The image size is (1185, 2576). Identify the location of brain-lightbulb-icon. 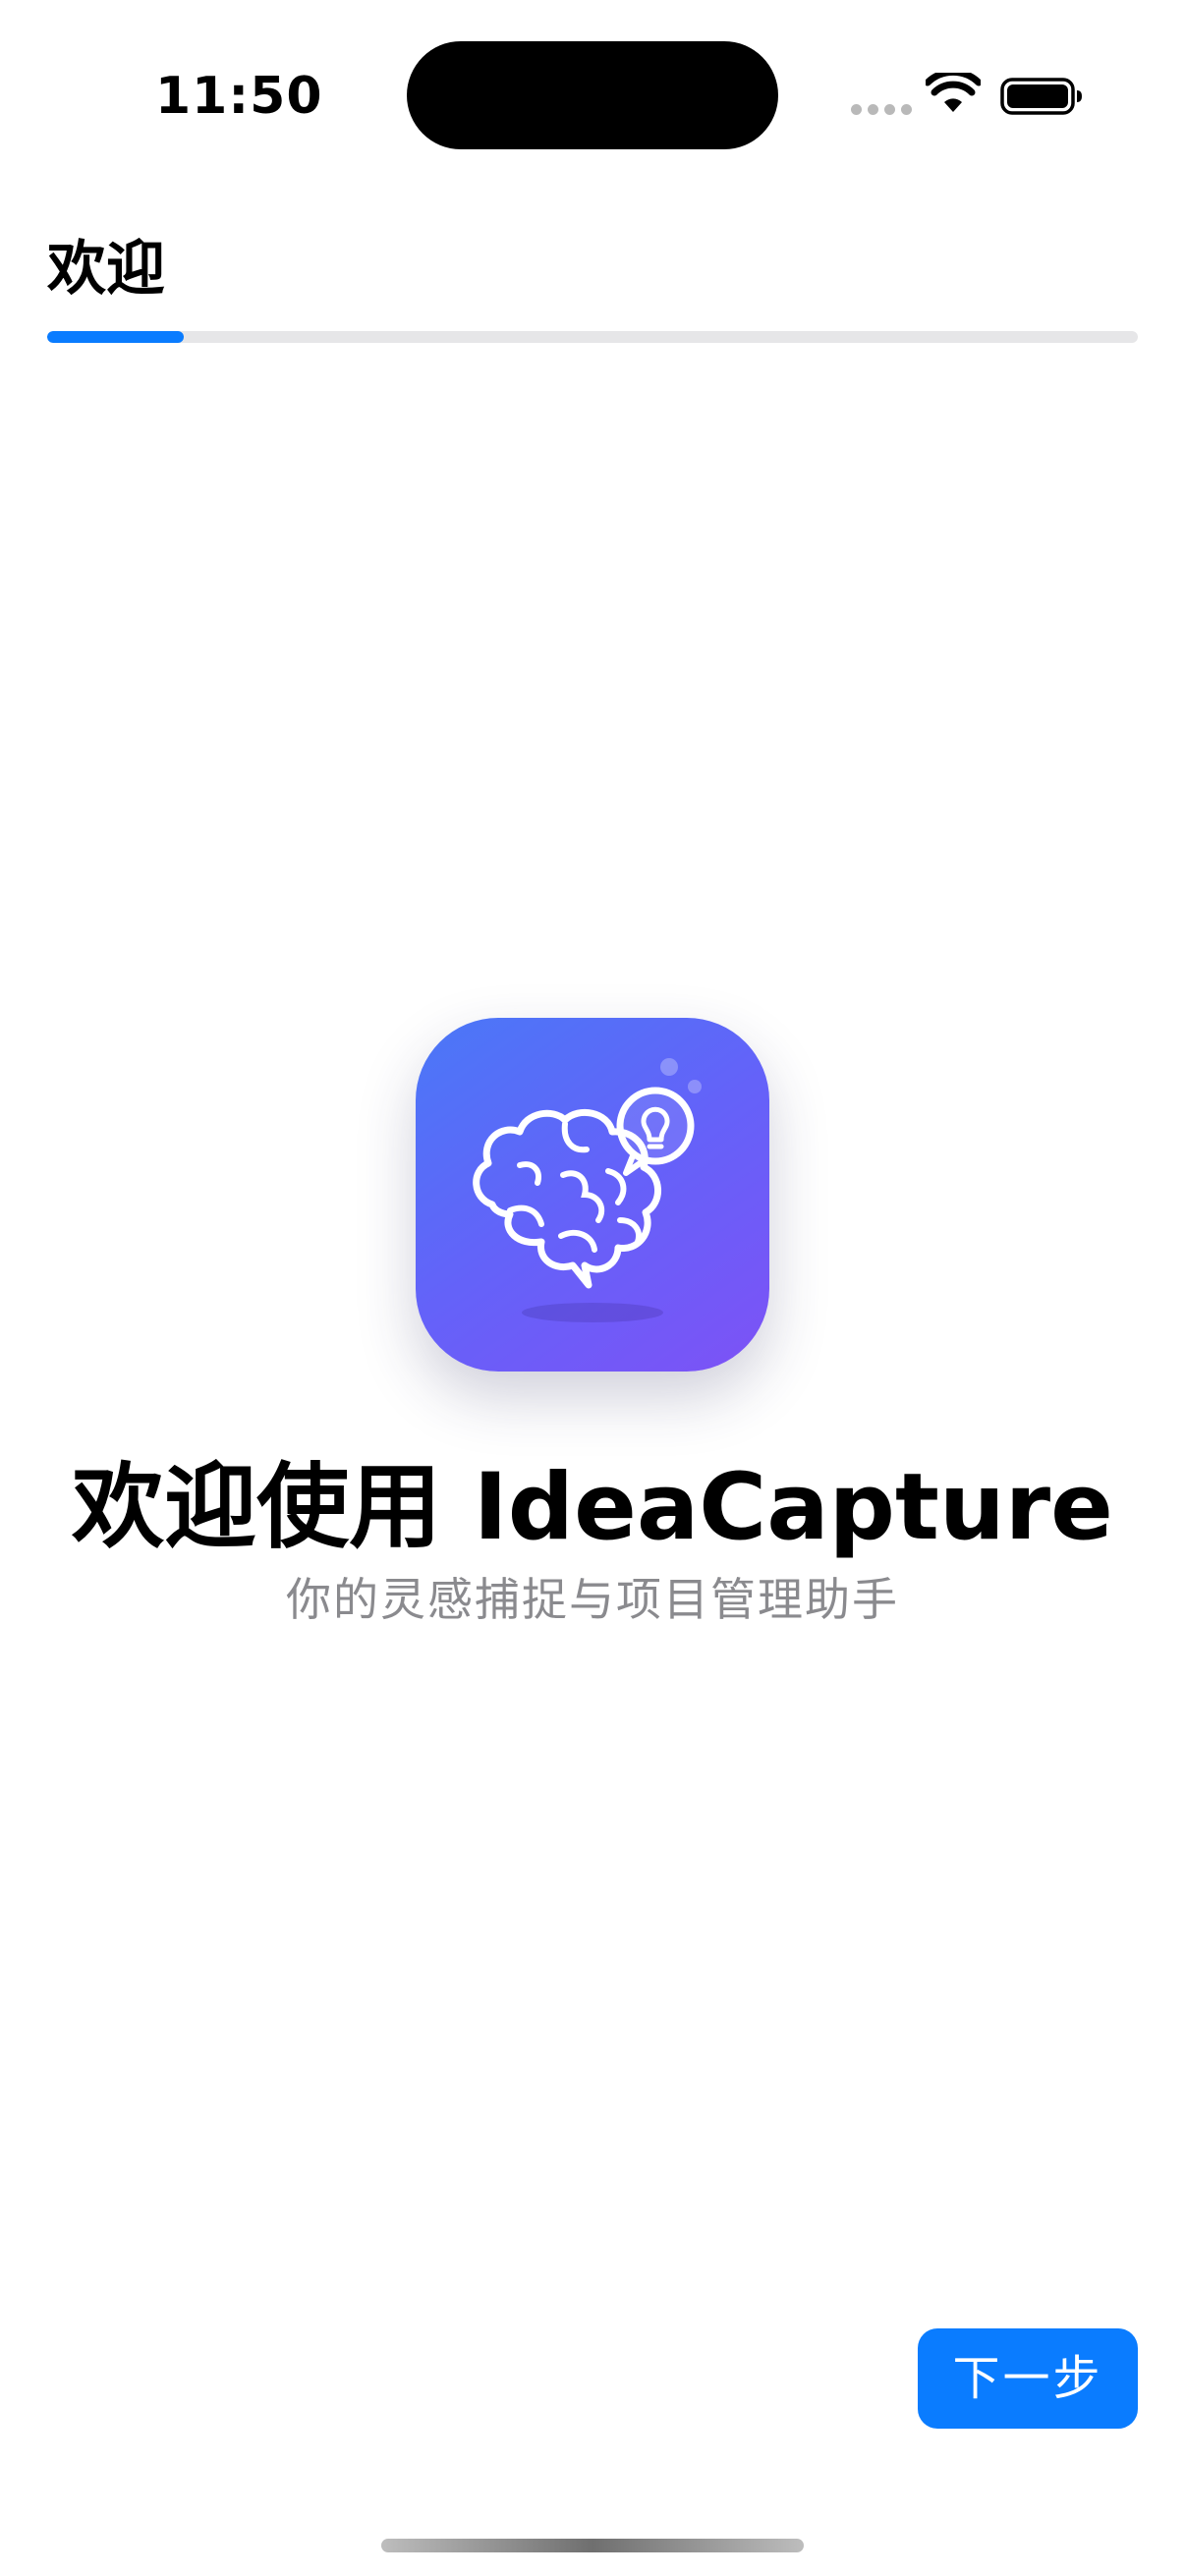
(588, 1190).